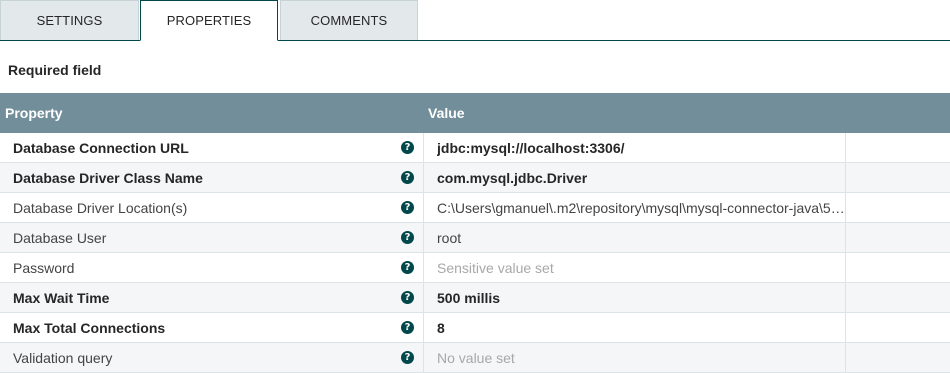  Describe the element at coordinates (89, 328) in the screenshot. I see `property-name: Max Total Connections` at that location.